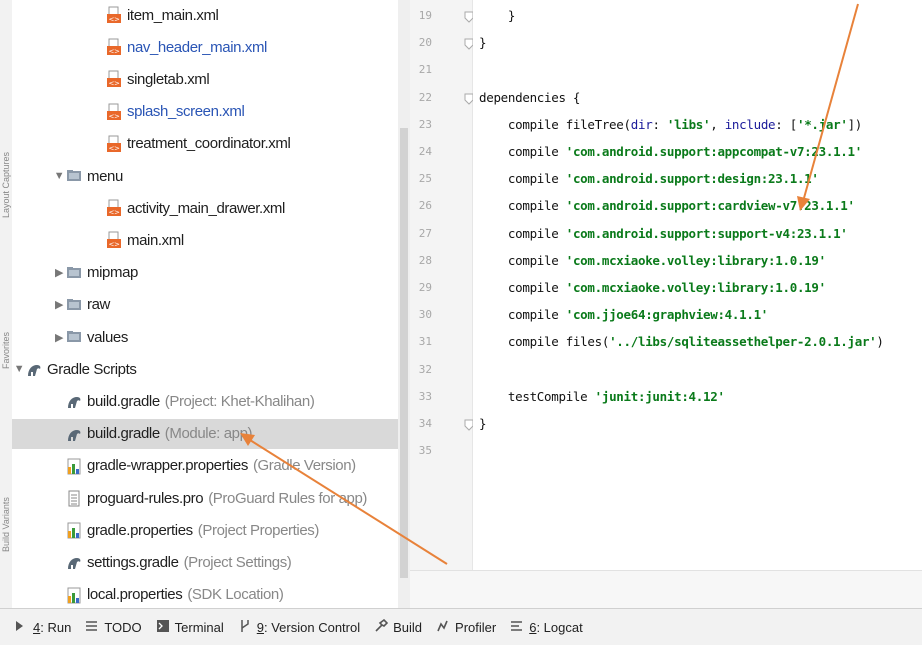  What do you see at coordinates (692, 179) in the screenshot?
I see `string-token: 'com.android.support:design:23.1.1'` at bounding box center [692, 179].